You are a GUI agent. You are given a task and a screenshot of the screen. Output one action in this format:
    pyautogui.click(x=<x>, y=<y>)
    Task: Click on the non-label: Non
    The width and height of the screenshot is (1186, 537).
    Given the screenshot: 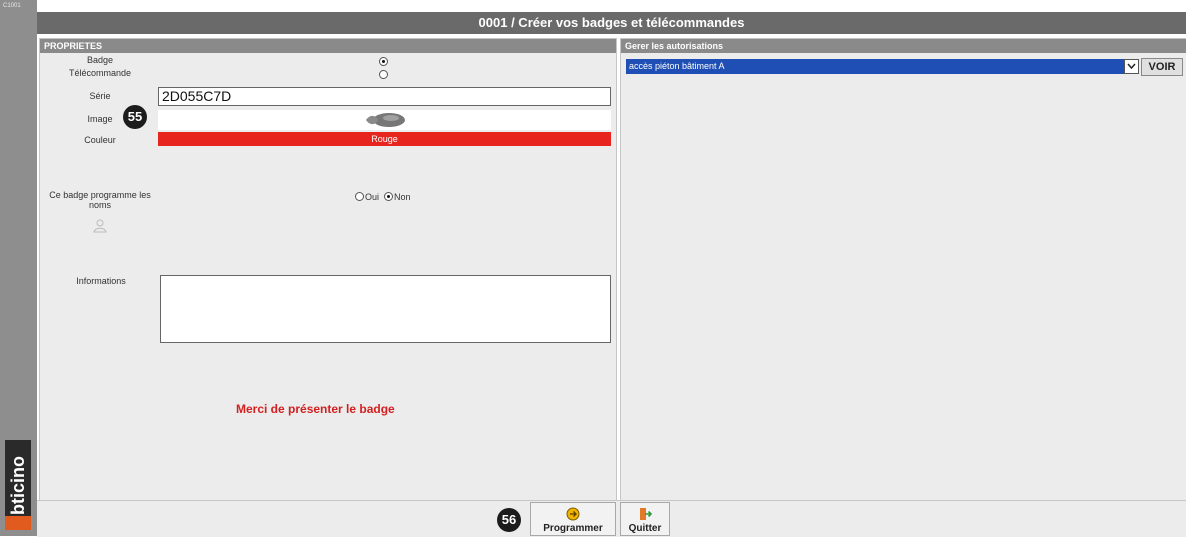 What is the action you would take?
    pyautogui.click(x=402, y=197)
    